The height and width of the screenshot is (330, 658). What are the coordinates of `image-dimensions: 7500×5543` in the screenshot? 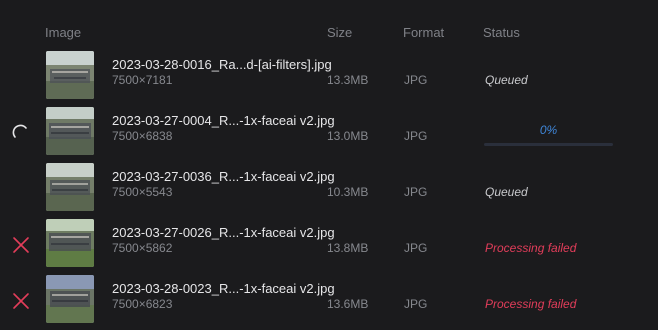 It's located at (142, 192).